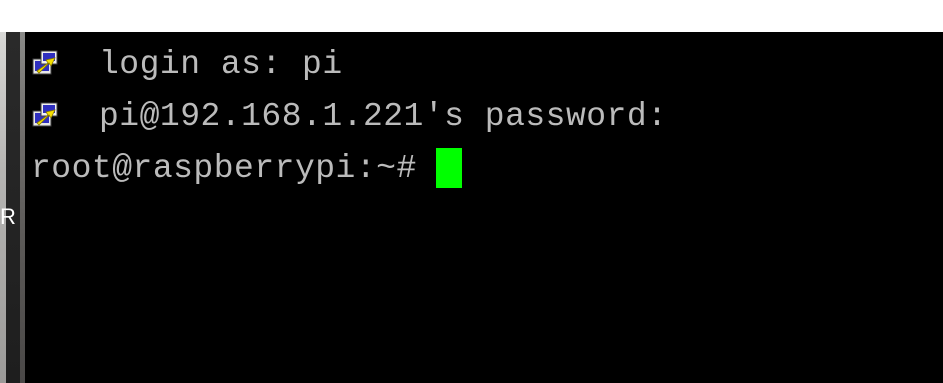  I want to click on terminal-line: pi@192.168.1.221's password:, so click(349, 116).